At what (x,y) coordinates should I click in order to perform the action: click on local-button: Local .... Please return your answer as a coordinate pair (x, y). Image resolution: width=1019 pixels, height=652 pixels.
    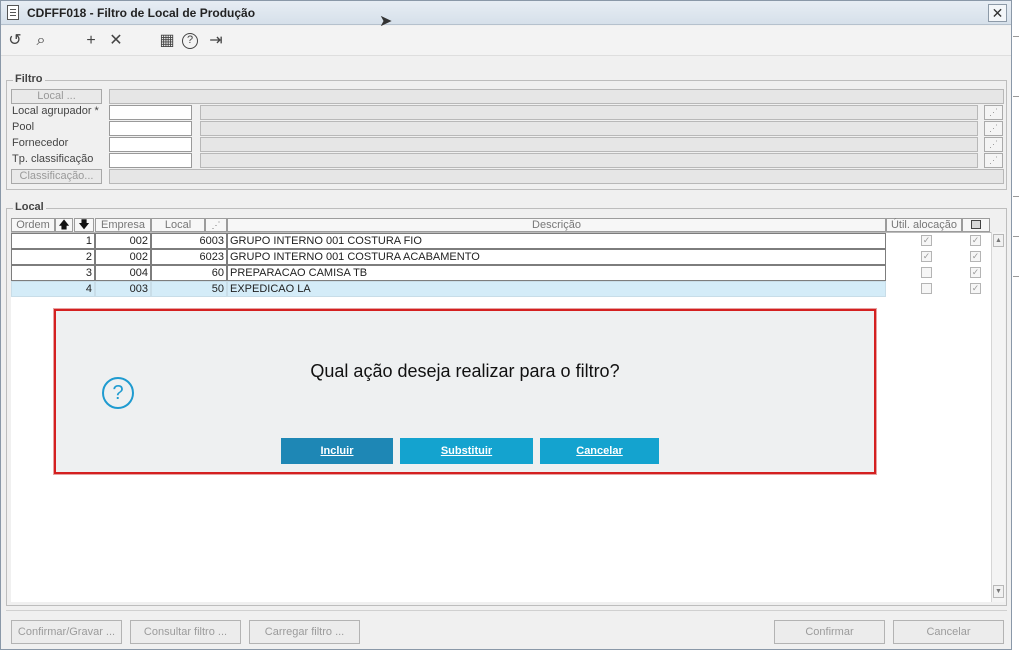
    Looking at the image, I should click on (56, 96).